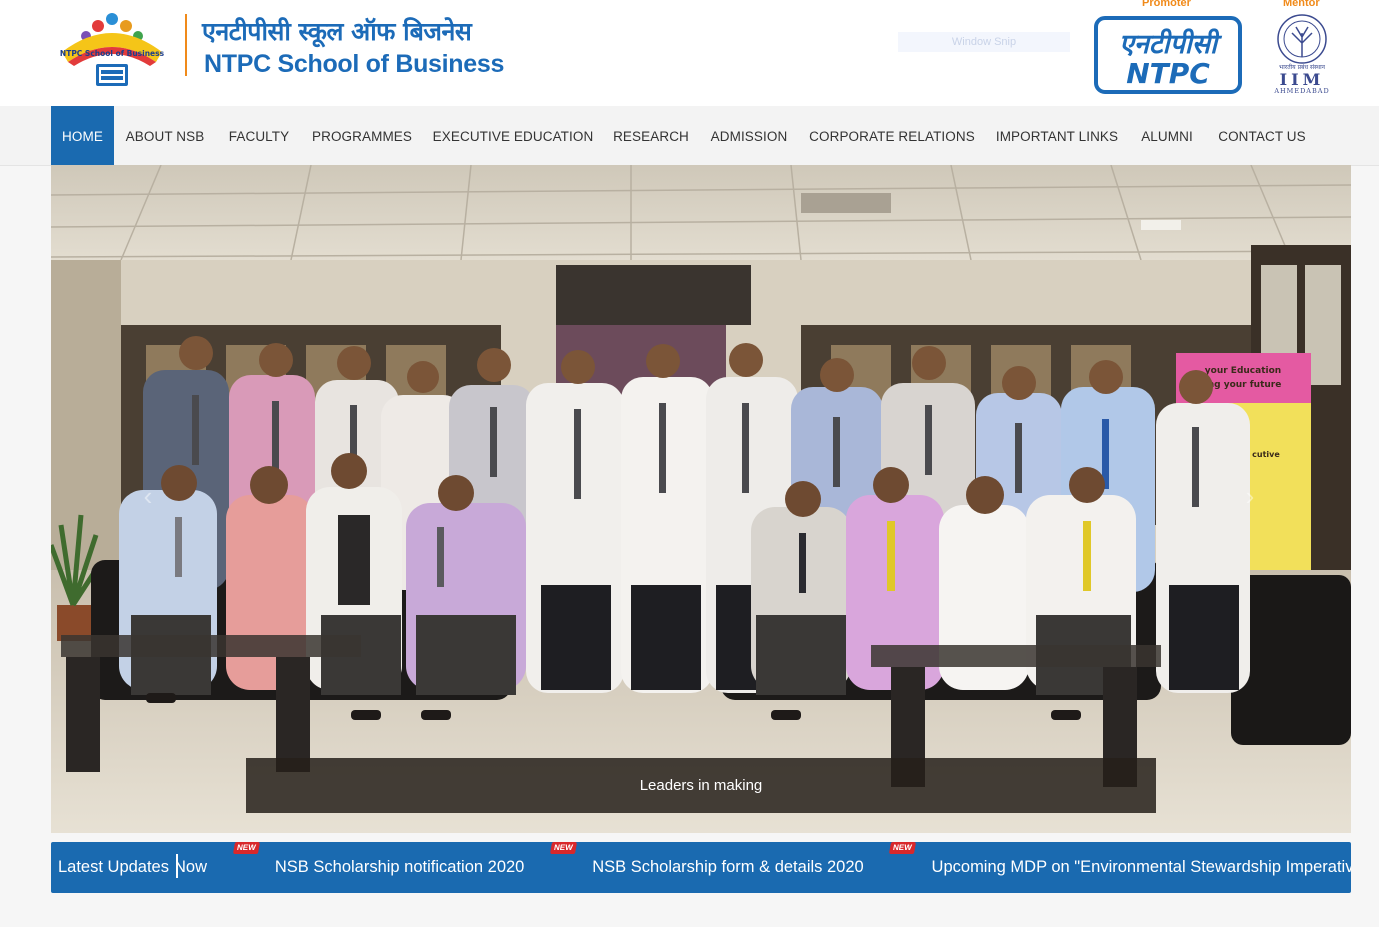  Describe the element at coordinates (1302, 54) in the screenshot. I see `iim-ahmedabad-mentor-logo: भारतीय प्रबंध संस्थान IIM AHMEDABAD` at that location.